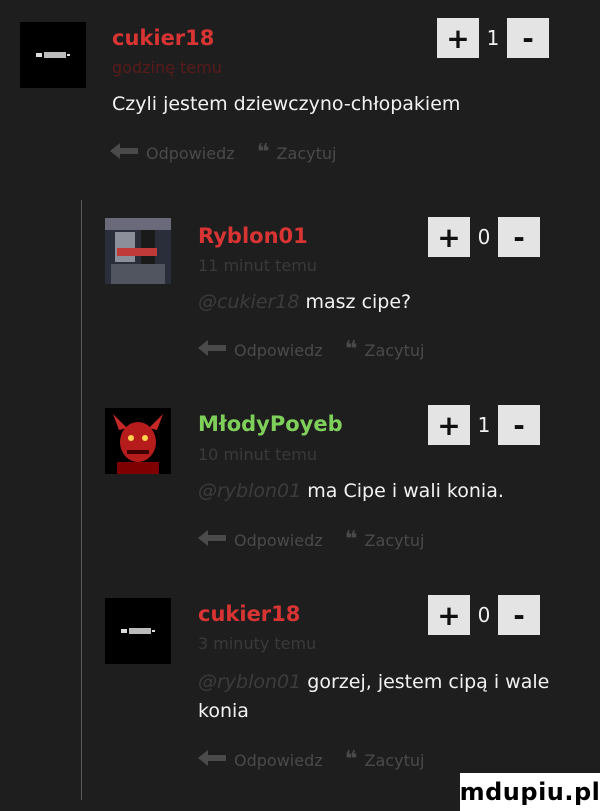 The width and height of the screenshot is (600, 811). Describe the element at coordinates (519, 615) in the screenshot. I see `downvote-button: -` at that location.